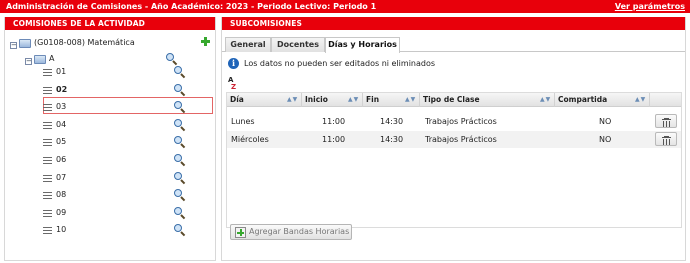  I want to click on col-dia-label: Día, so click(237, 99).